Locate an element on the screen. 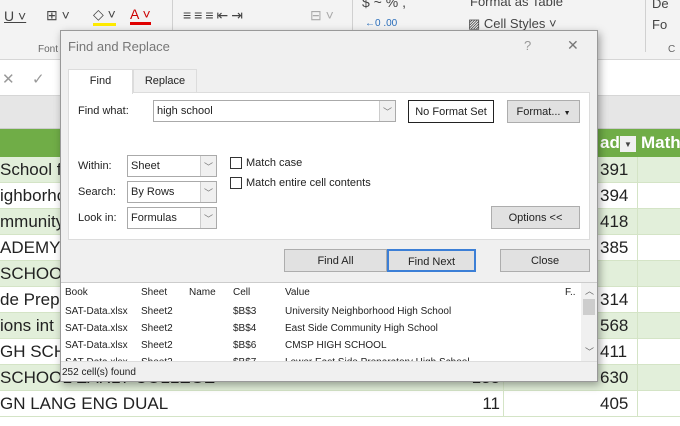  reading-cell: 314 is located at coordinates (614, 300).